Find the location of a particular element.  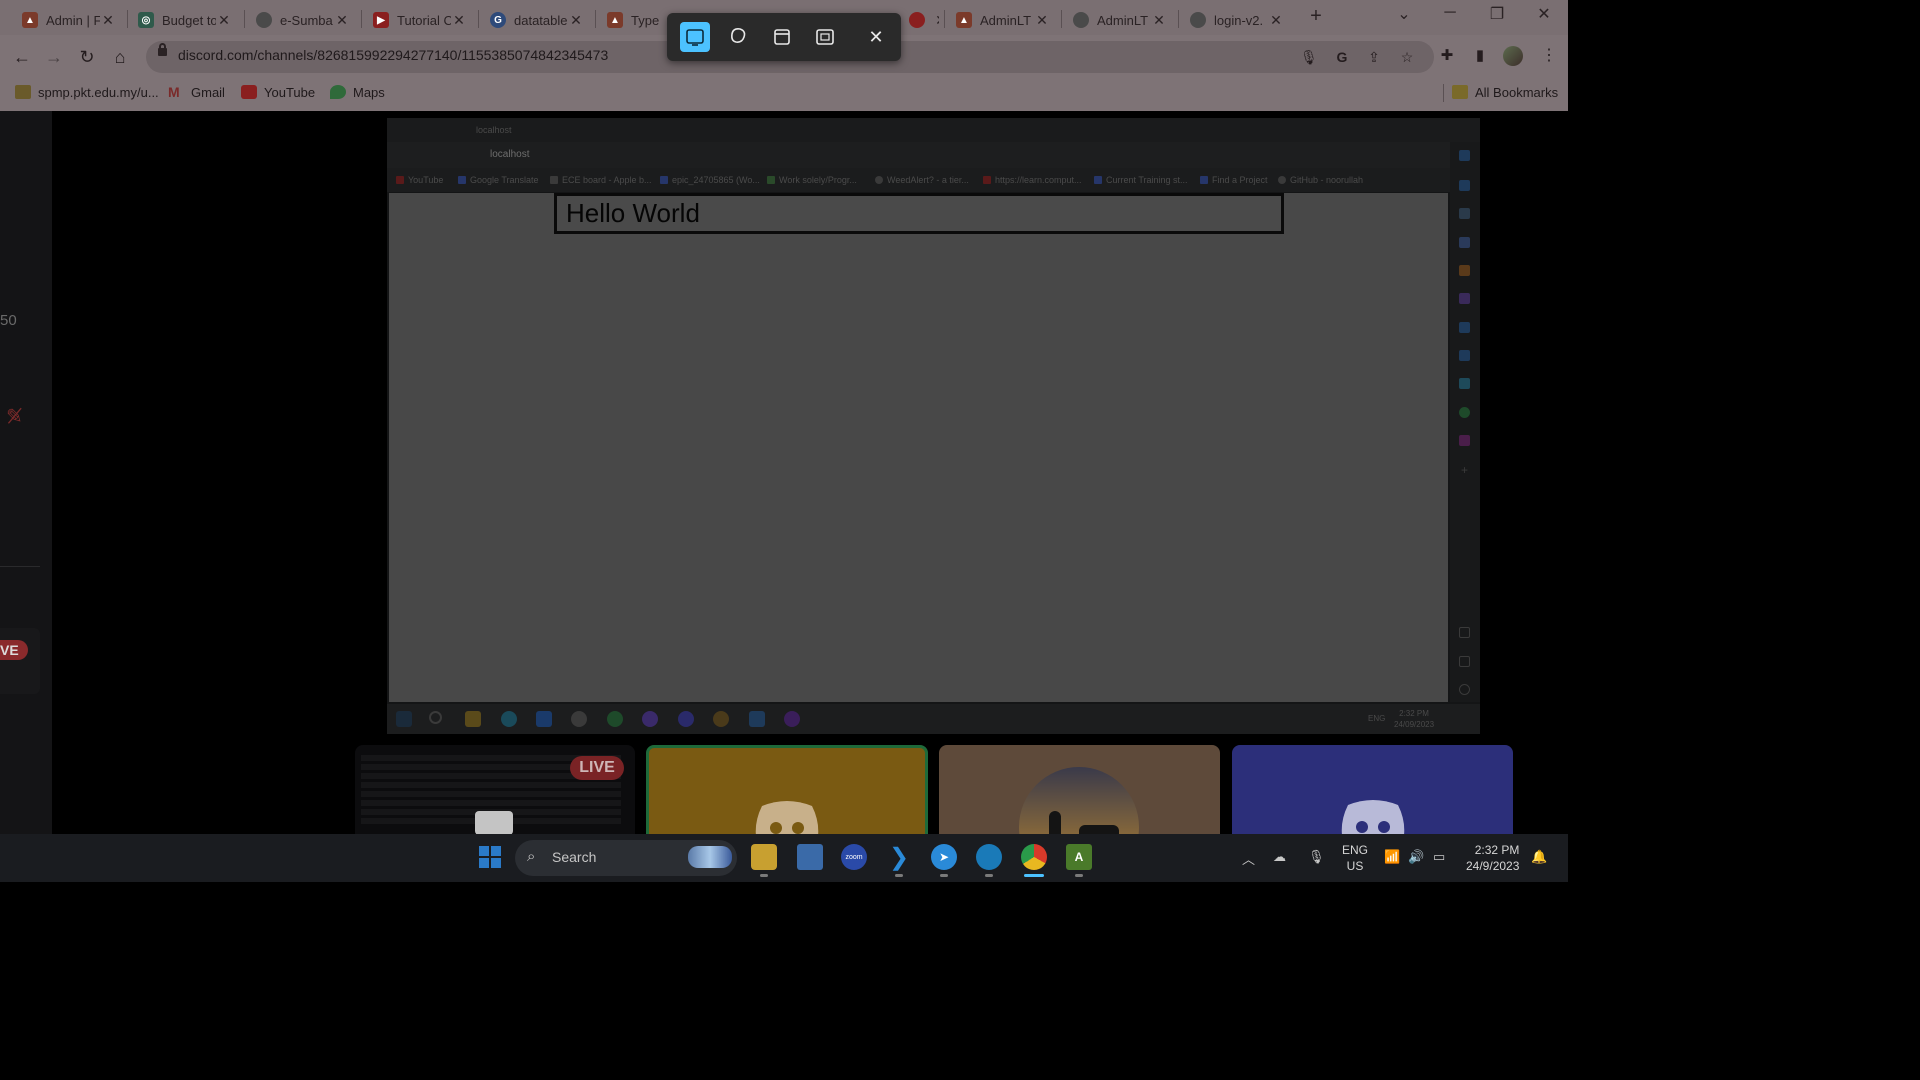

youtube-icon: ▶ is located at coordinates (381, 20).